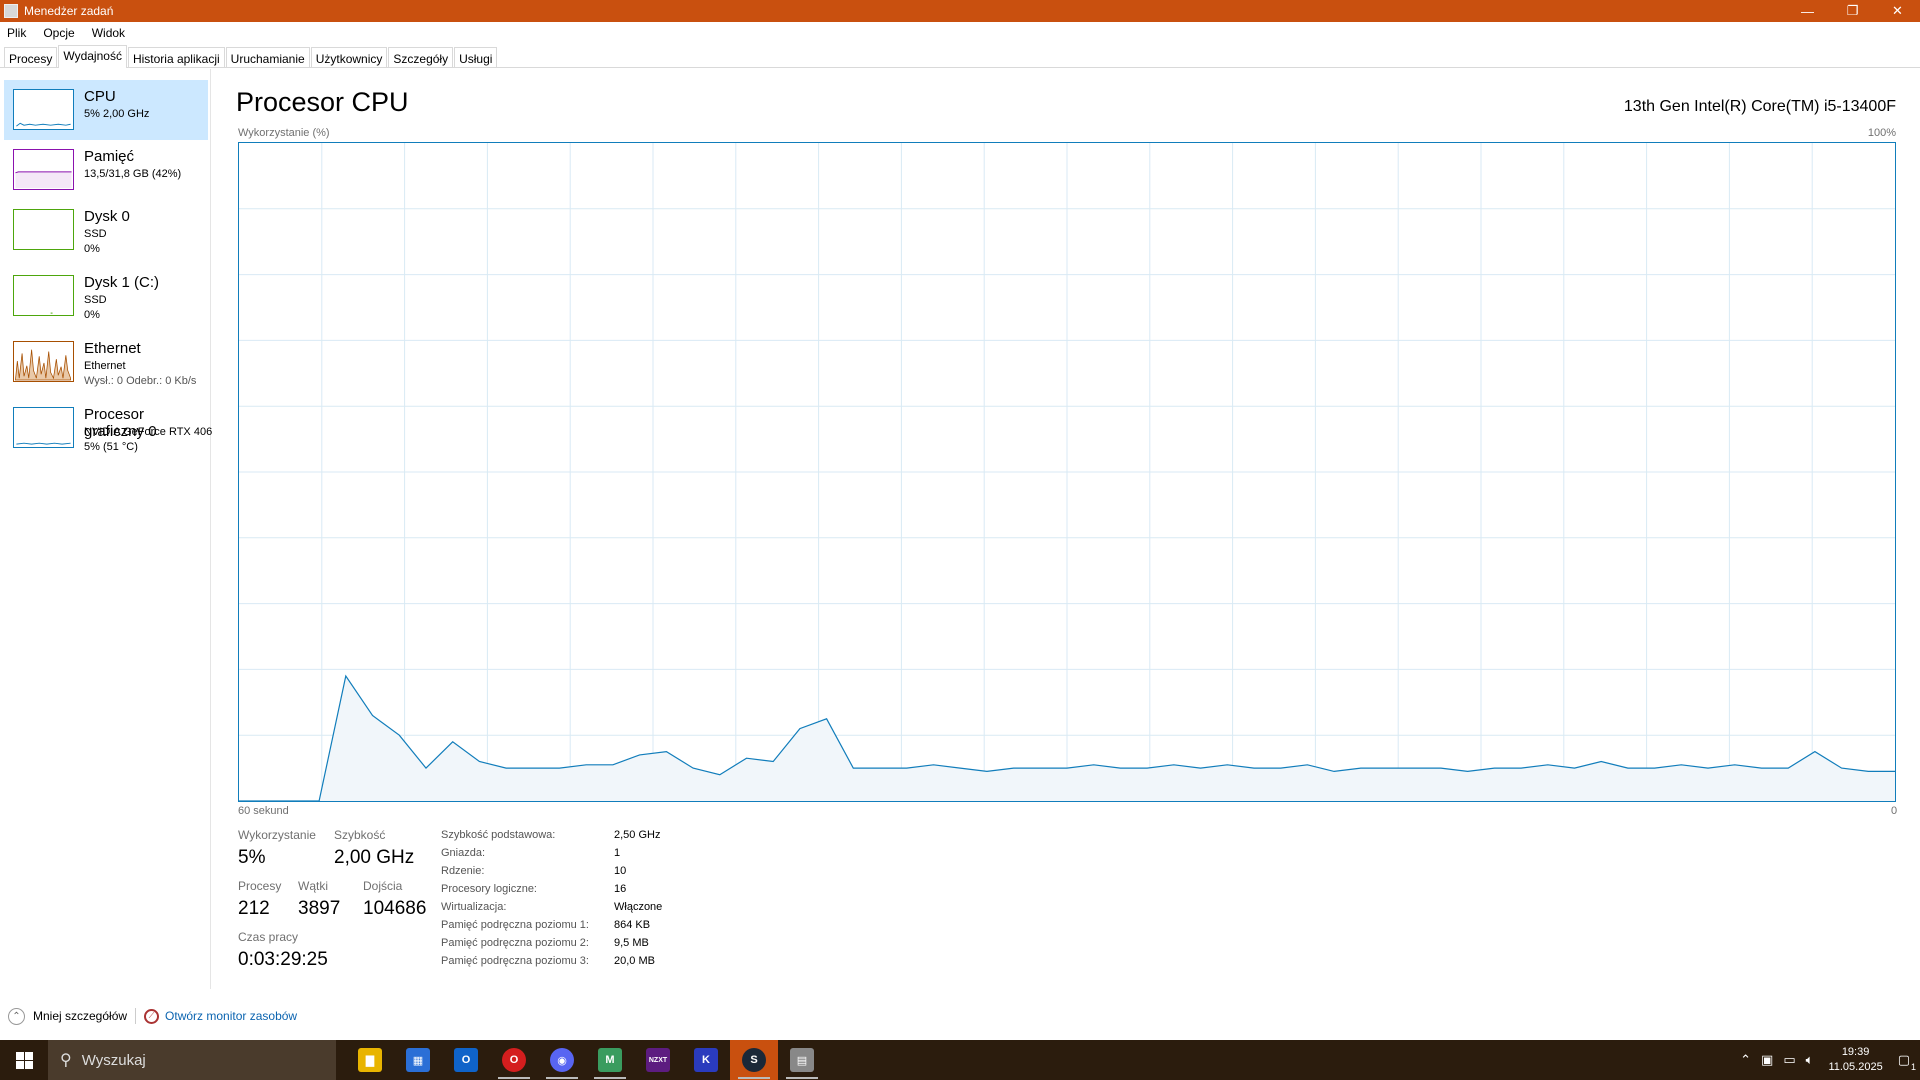 Image resolution: width=1920 pixels, height=1080 pixels. Describe the element at coordinates (24, 1060) in the screenshot. I see `start-button` at that location.